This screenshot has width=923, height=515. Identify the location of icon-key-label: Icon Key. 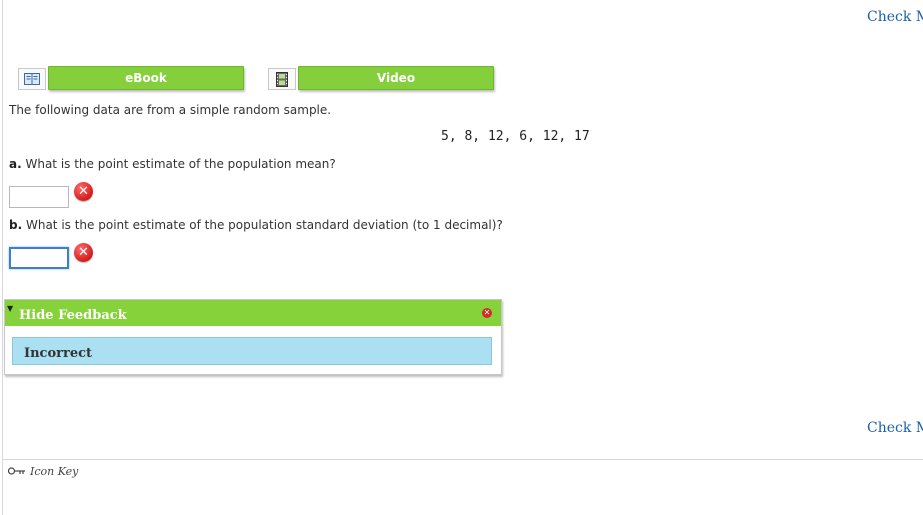
(54, 471).